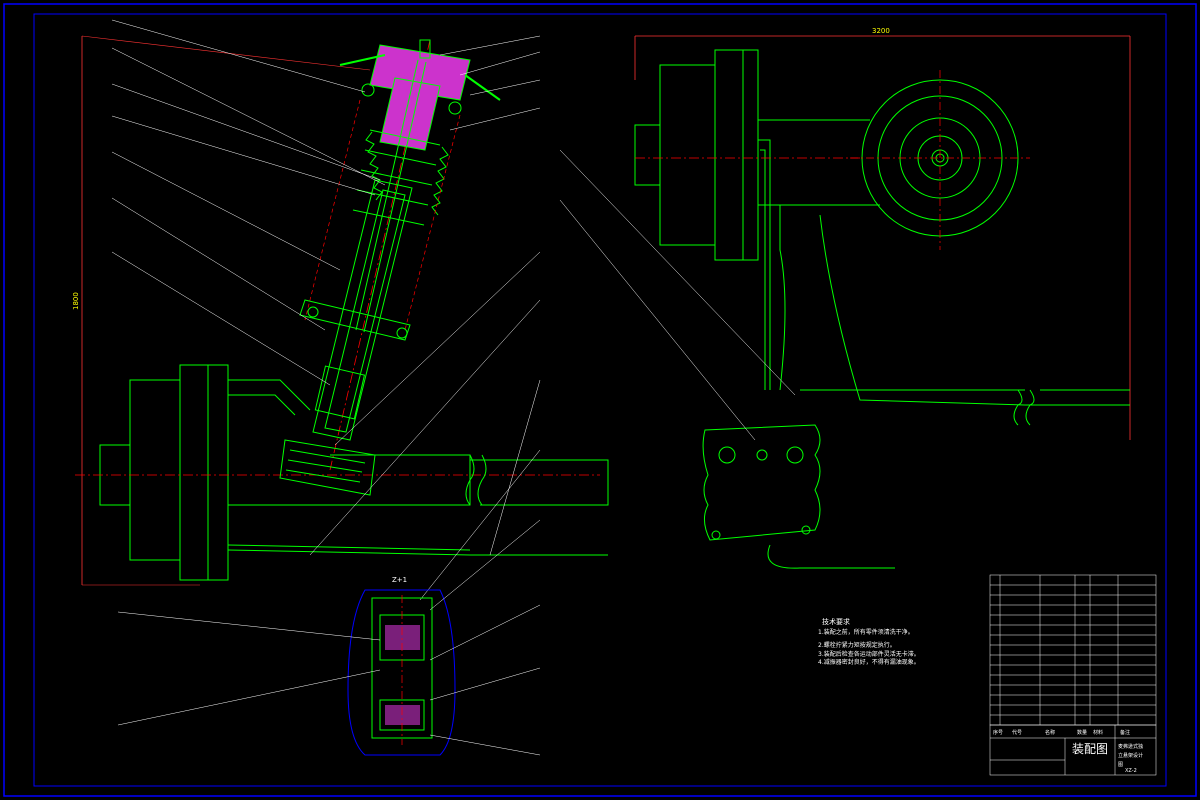 This screenshot has height=800, width=1200. What do you see at coordinates (836, 621) in the screenshot?
I see `tech-req-title: 技术要求` at bounding box center [836, 621].